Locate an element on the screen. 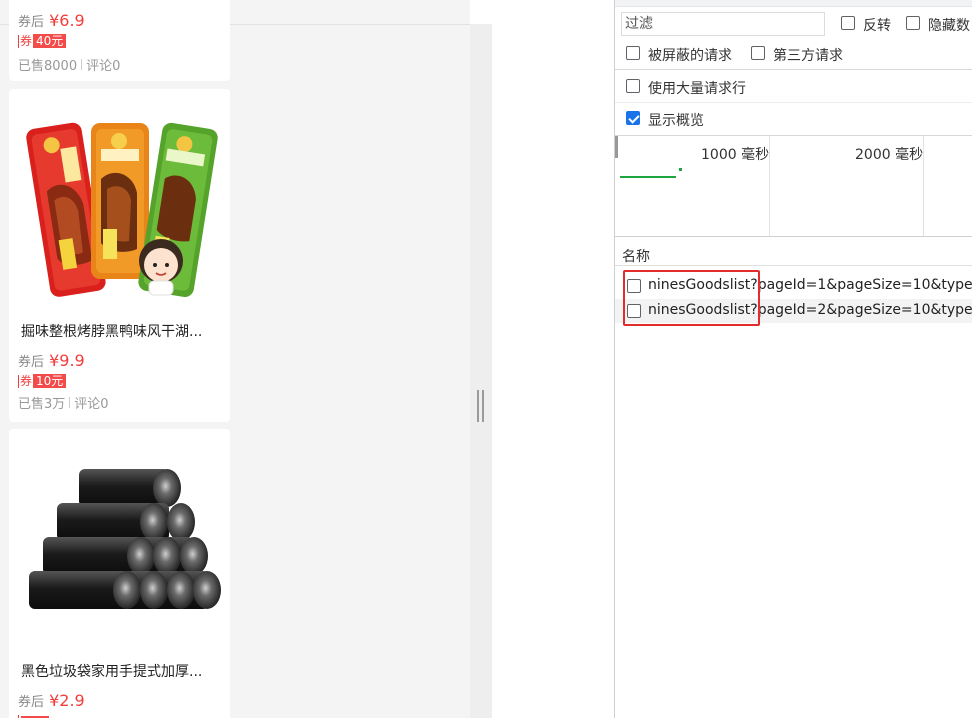 This screenshot has width=972, height=718. price-row: 券后 ¥9.9 is located at coordinates (51, 360).